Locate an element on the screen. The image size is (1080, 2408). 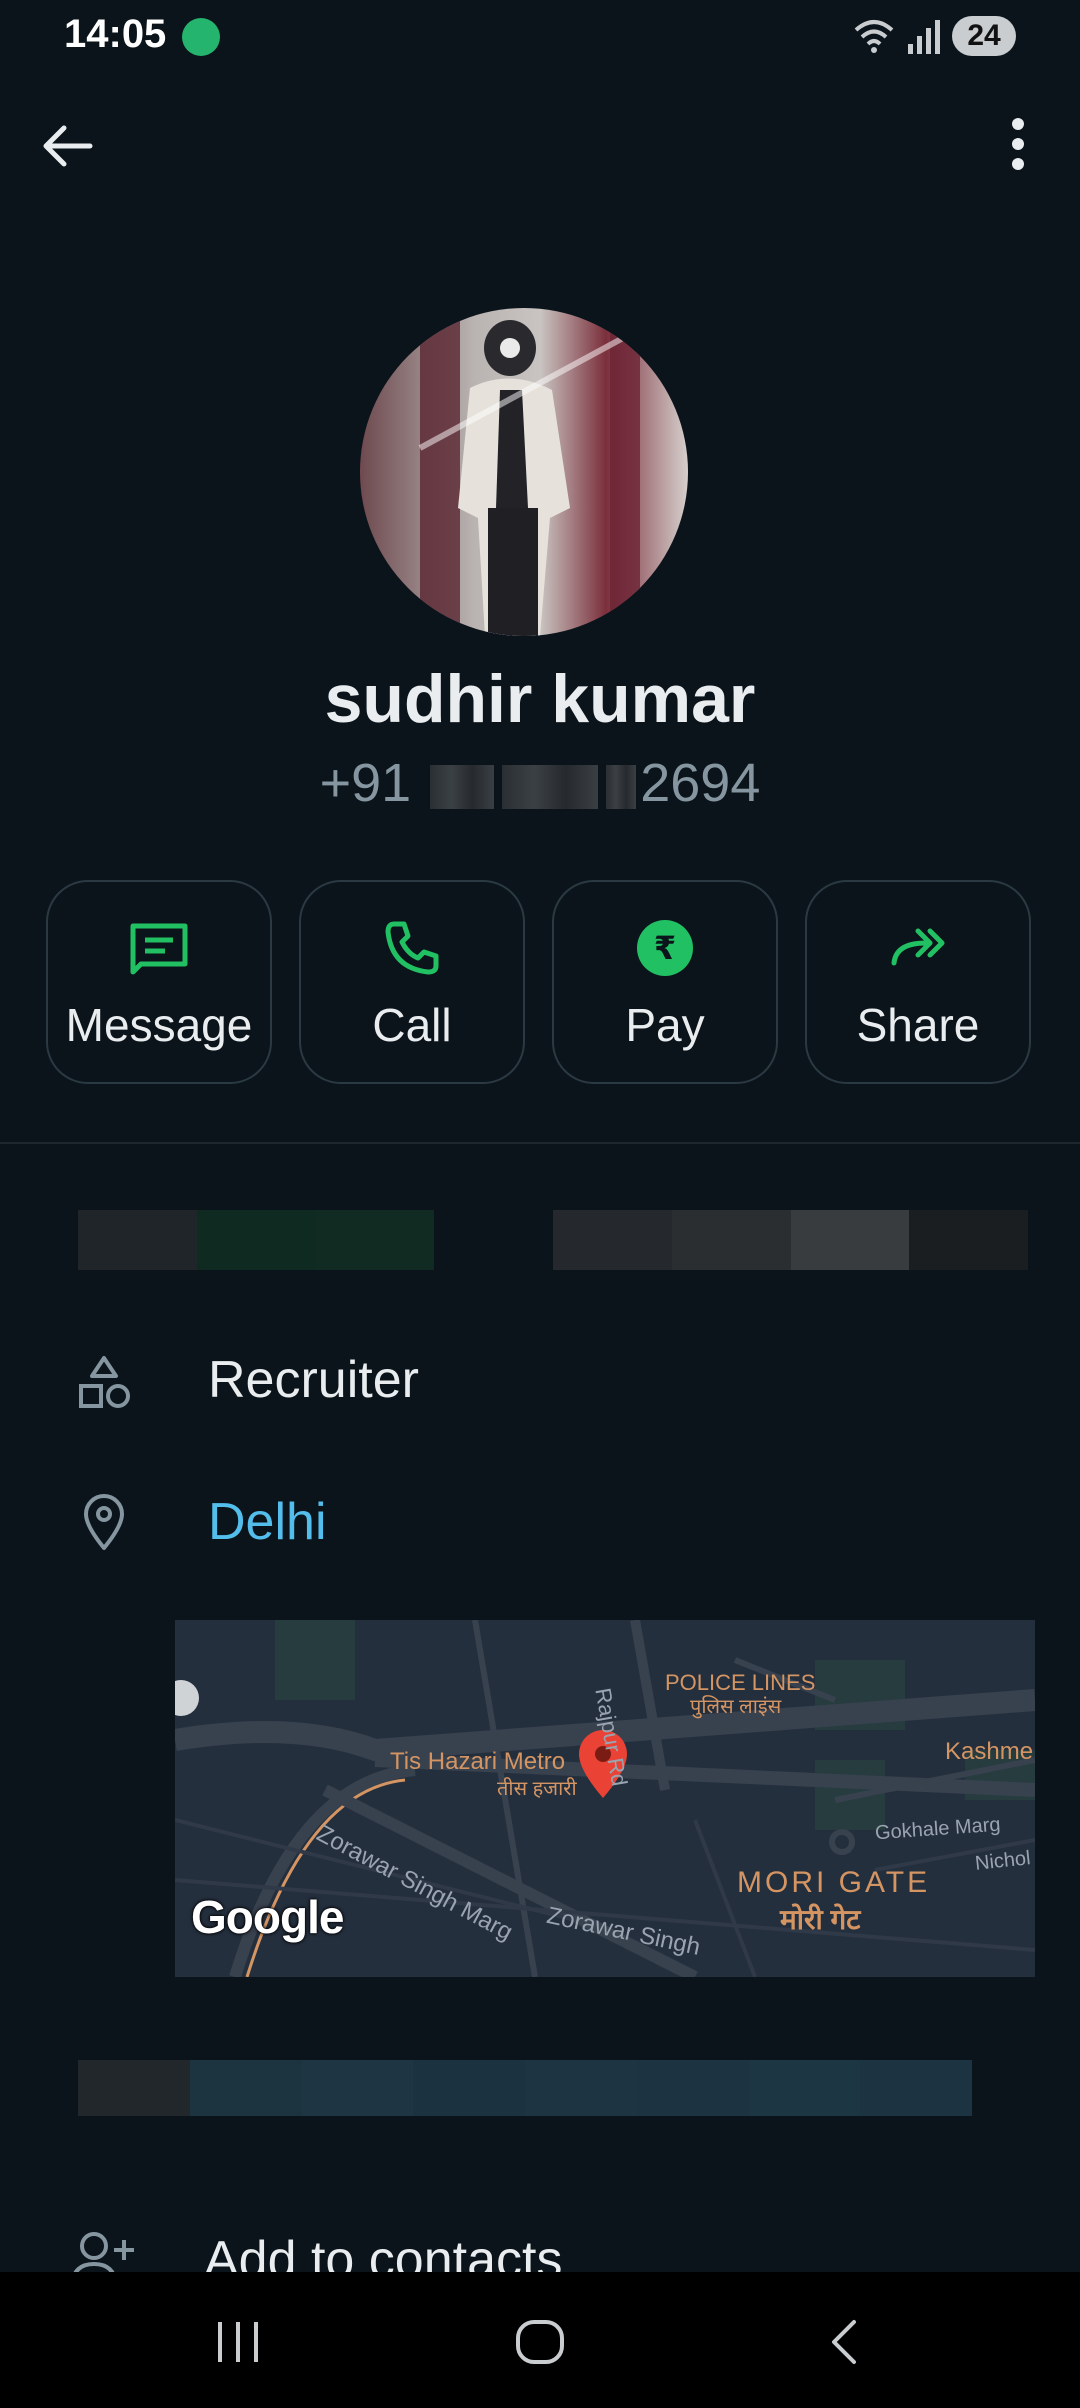
message-icon is located at coordinates (159, 949).